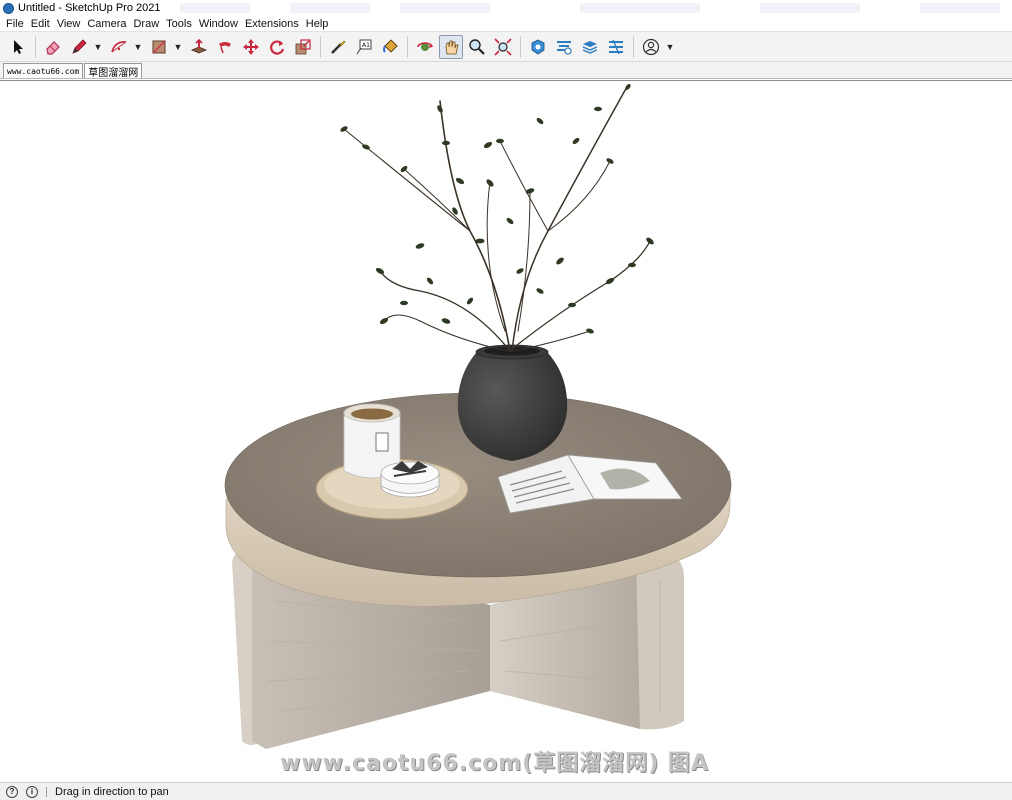 The height and width of the screenshot is (800, 1012). I want to click on rotate-tool-button, so click(277, 47).